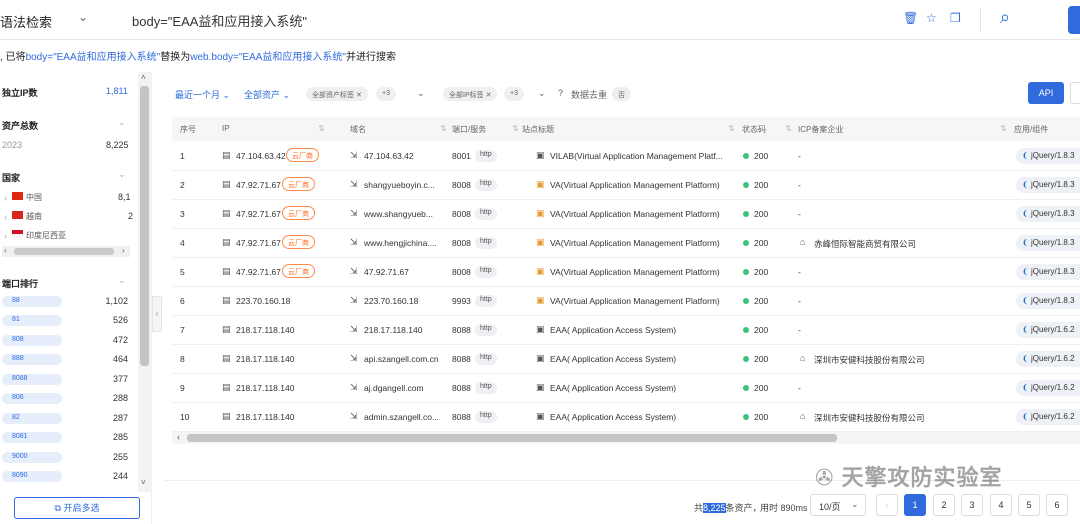 This screenshot has width=1080, height=524. I want to click on col-port: 端口/服务, so click(469, 129).